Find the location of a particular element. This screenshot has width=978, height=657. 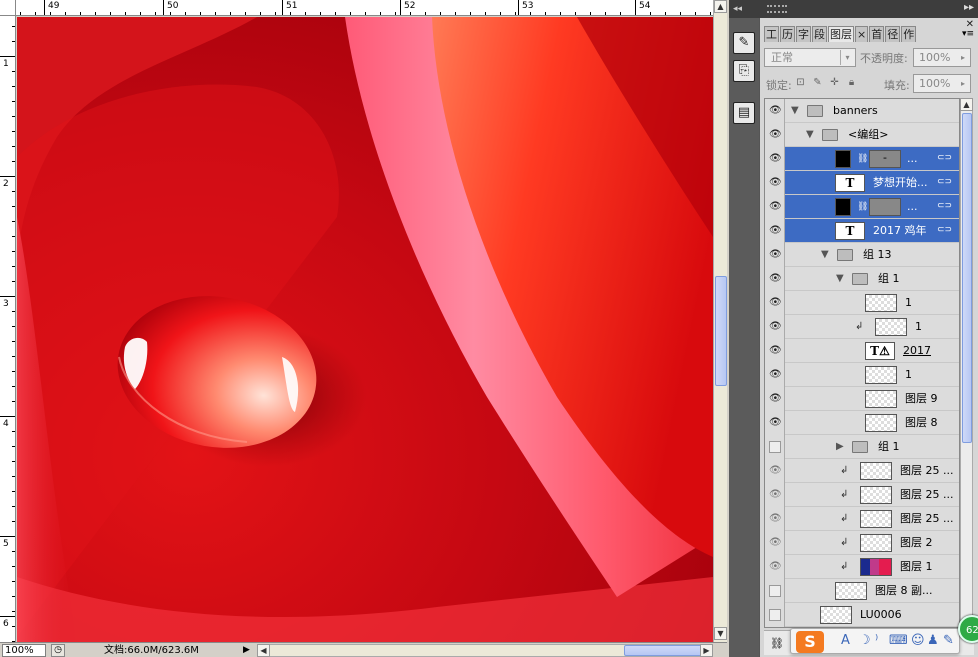

ime-punct-icon: ⁾ is located at coordinates (876, 640).